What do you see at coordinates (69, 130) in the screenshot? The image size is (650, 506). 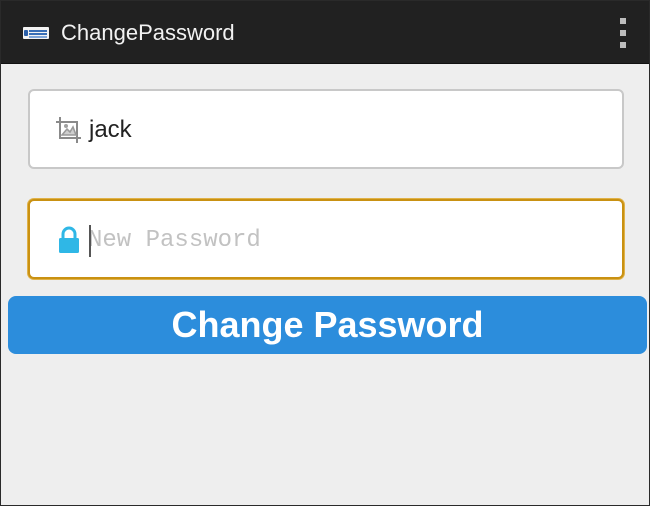 I see `crop-image-icon` at bounding box center [69, 130].